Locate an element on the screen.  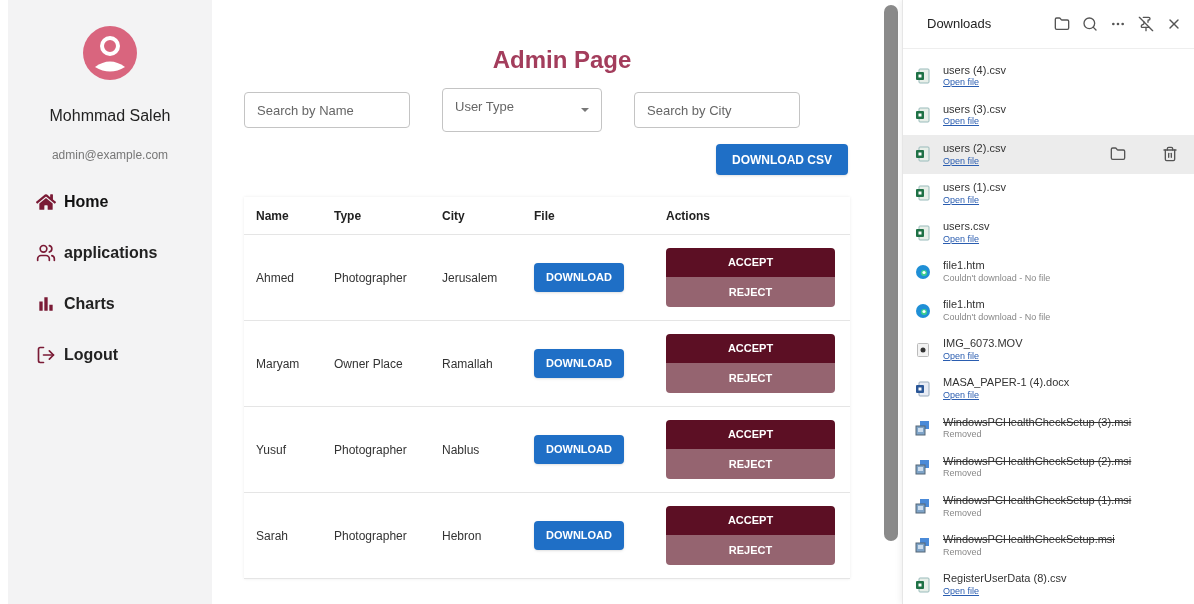
document-file-icon is located at coordinates (923, 388).